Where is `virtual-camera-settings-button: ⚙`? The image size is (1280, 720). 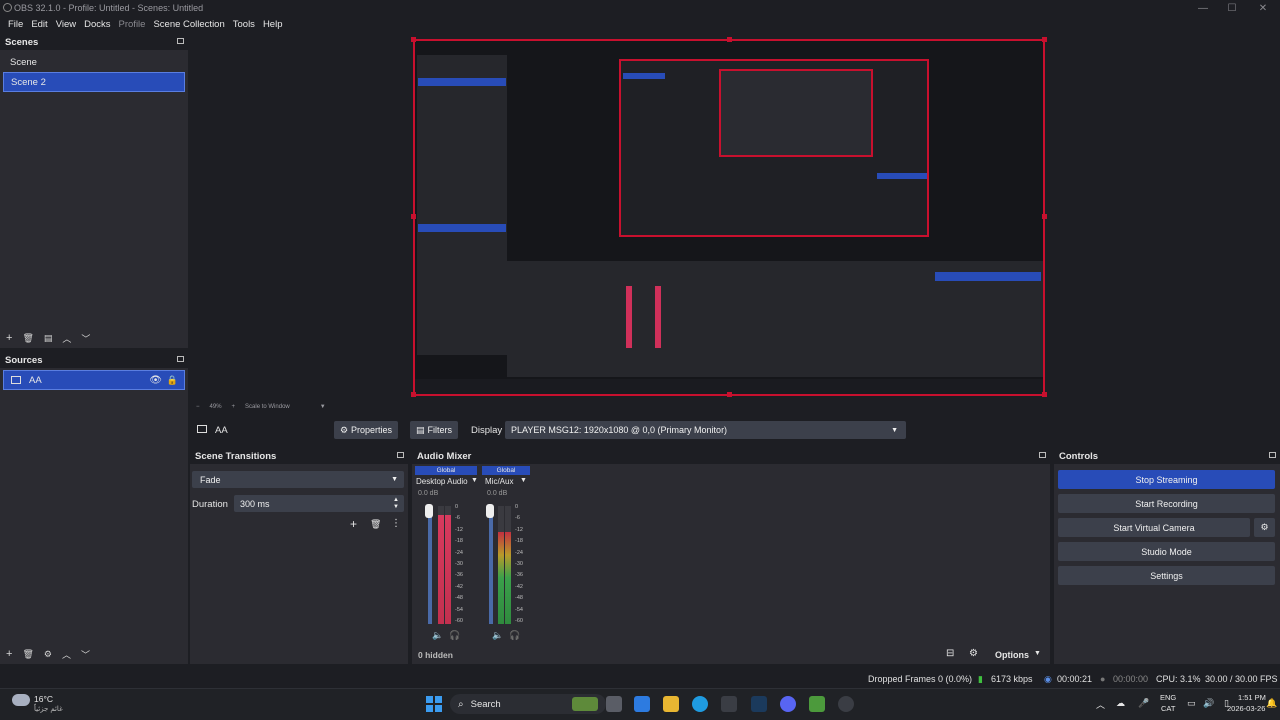 virtual-camera-settings-button: ⚙ is located at coordinates (1264, 527).